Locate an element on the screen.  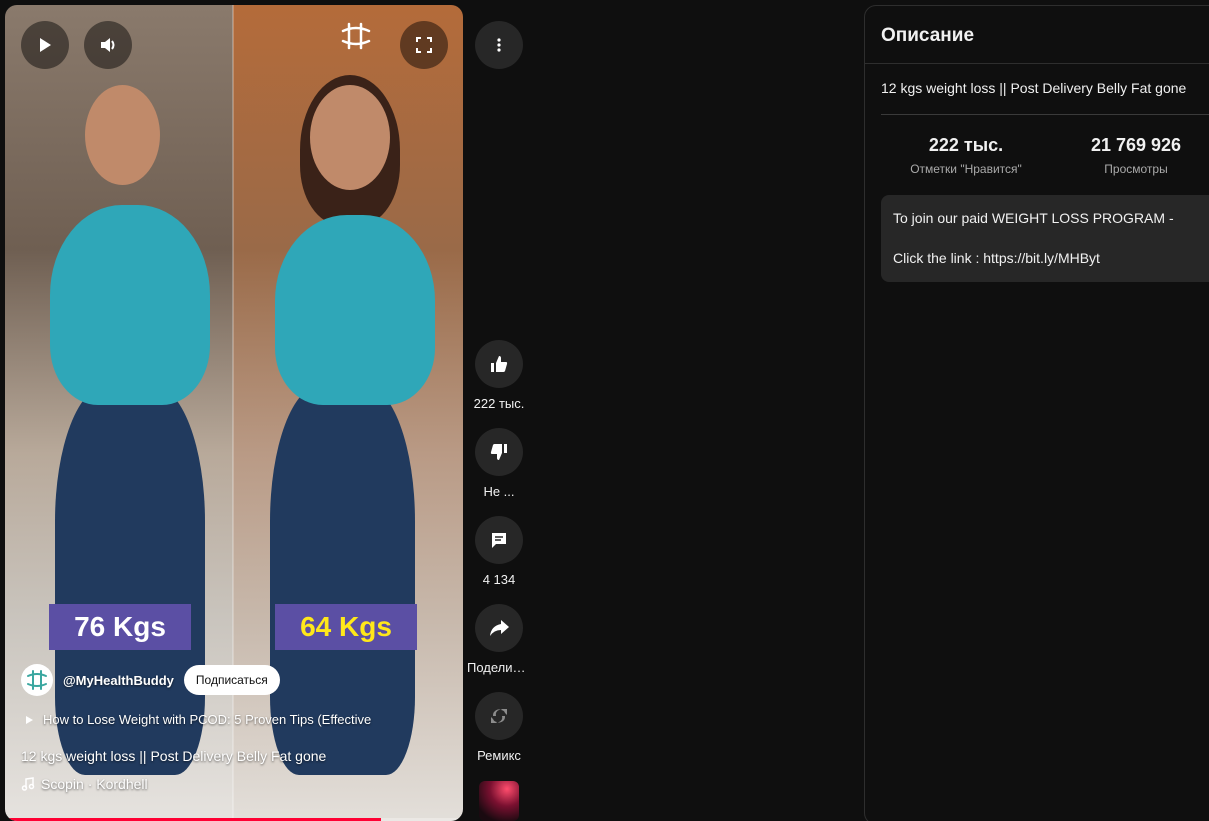
channel-logo-icon is located at coordinates (37, 680).